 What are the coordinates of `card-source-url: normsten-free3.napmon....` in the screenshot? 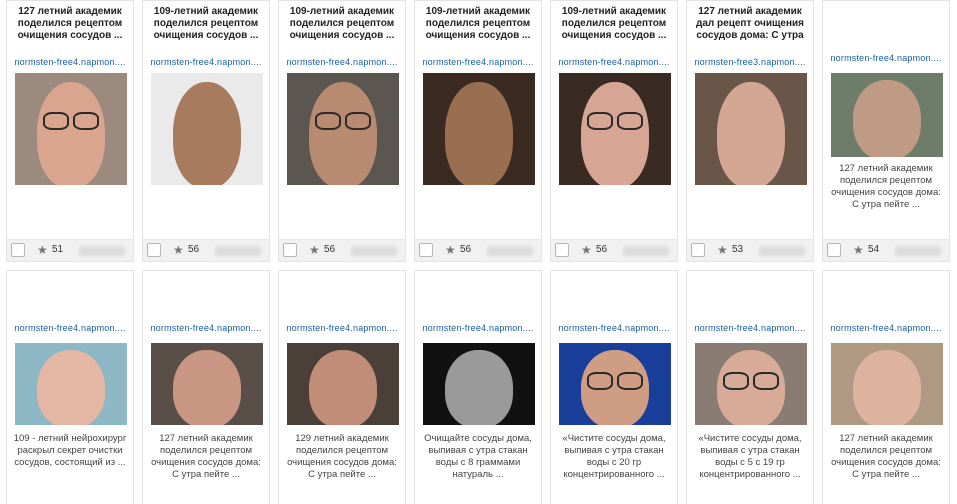 It's located at (750, 62).